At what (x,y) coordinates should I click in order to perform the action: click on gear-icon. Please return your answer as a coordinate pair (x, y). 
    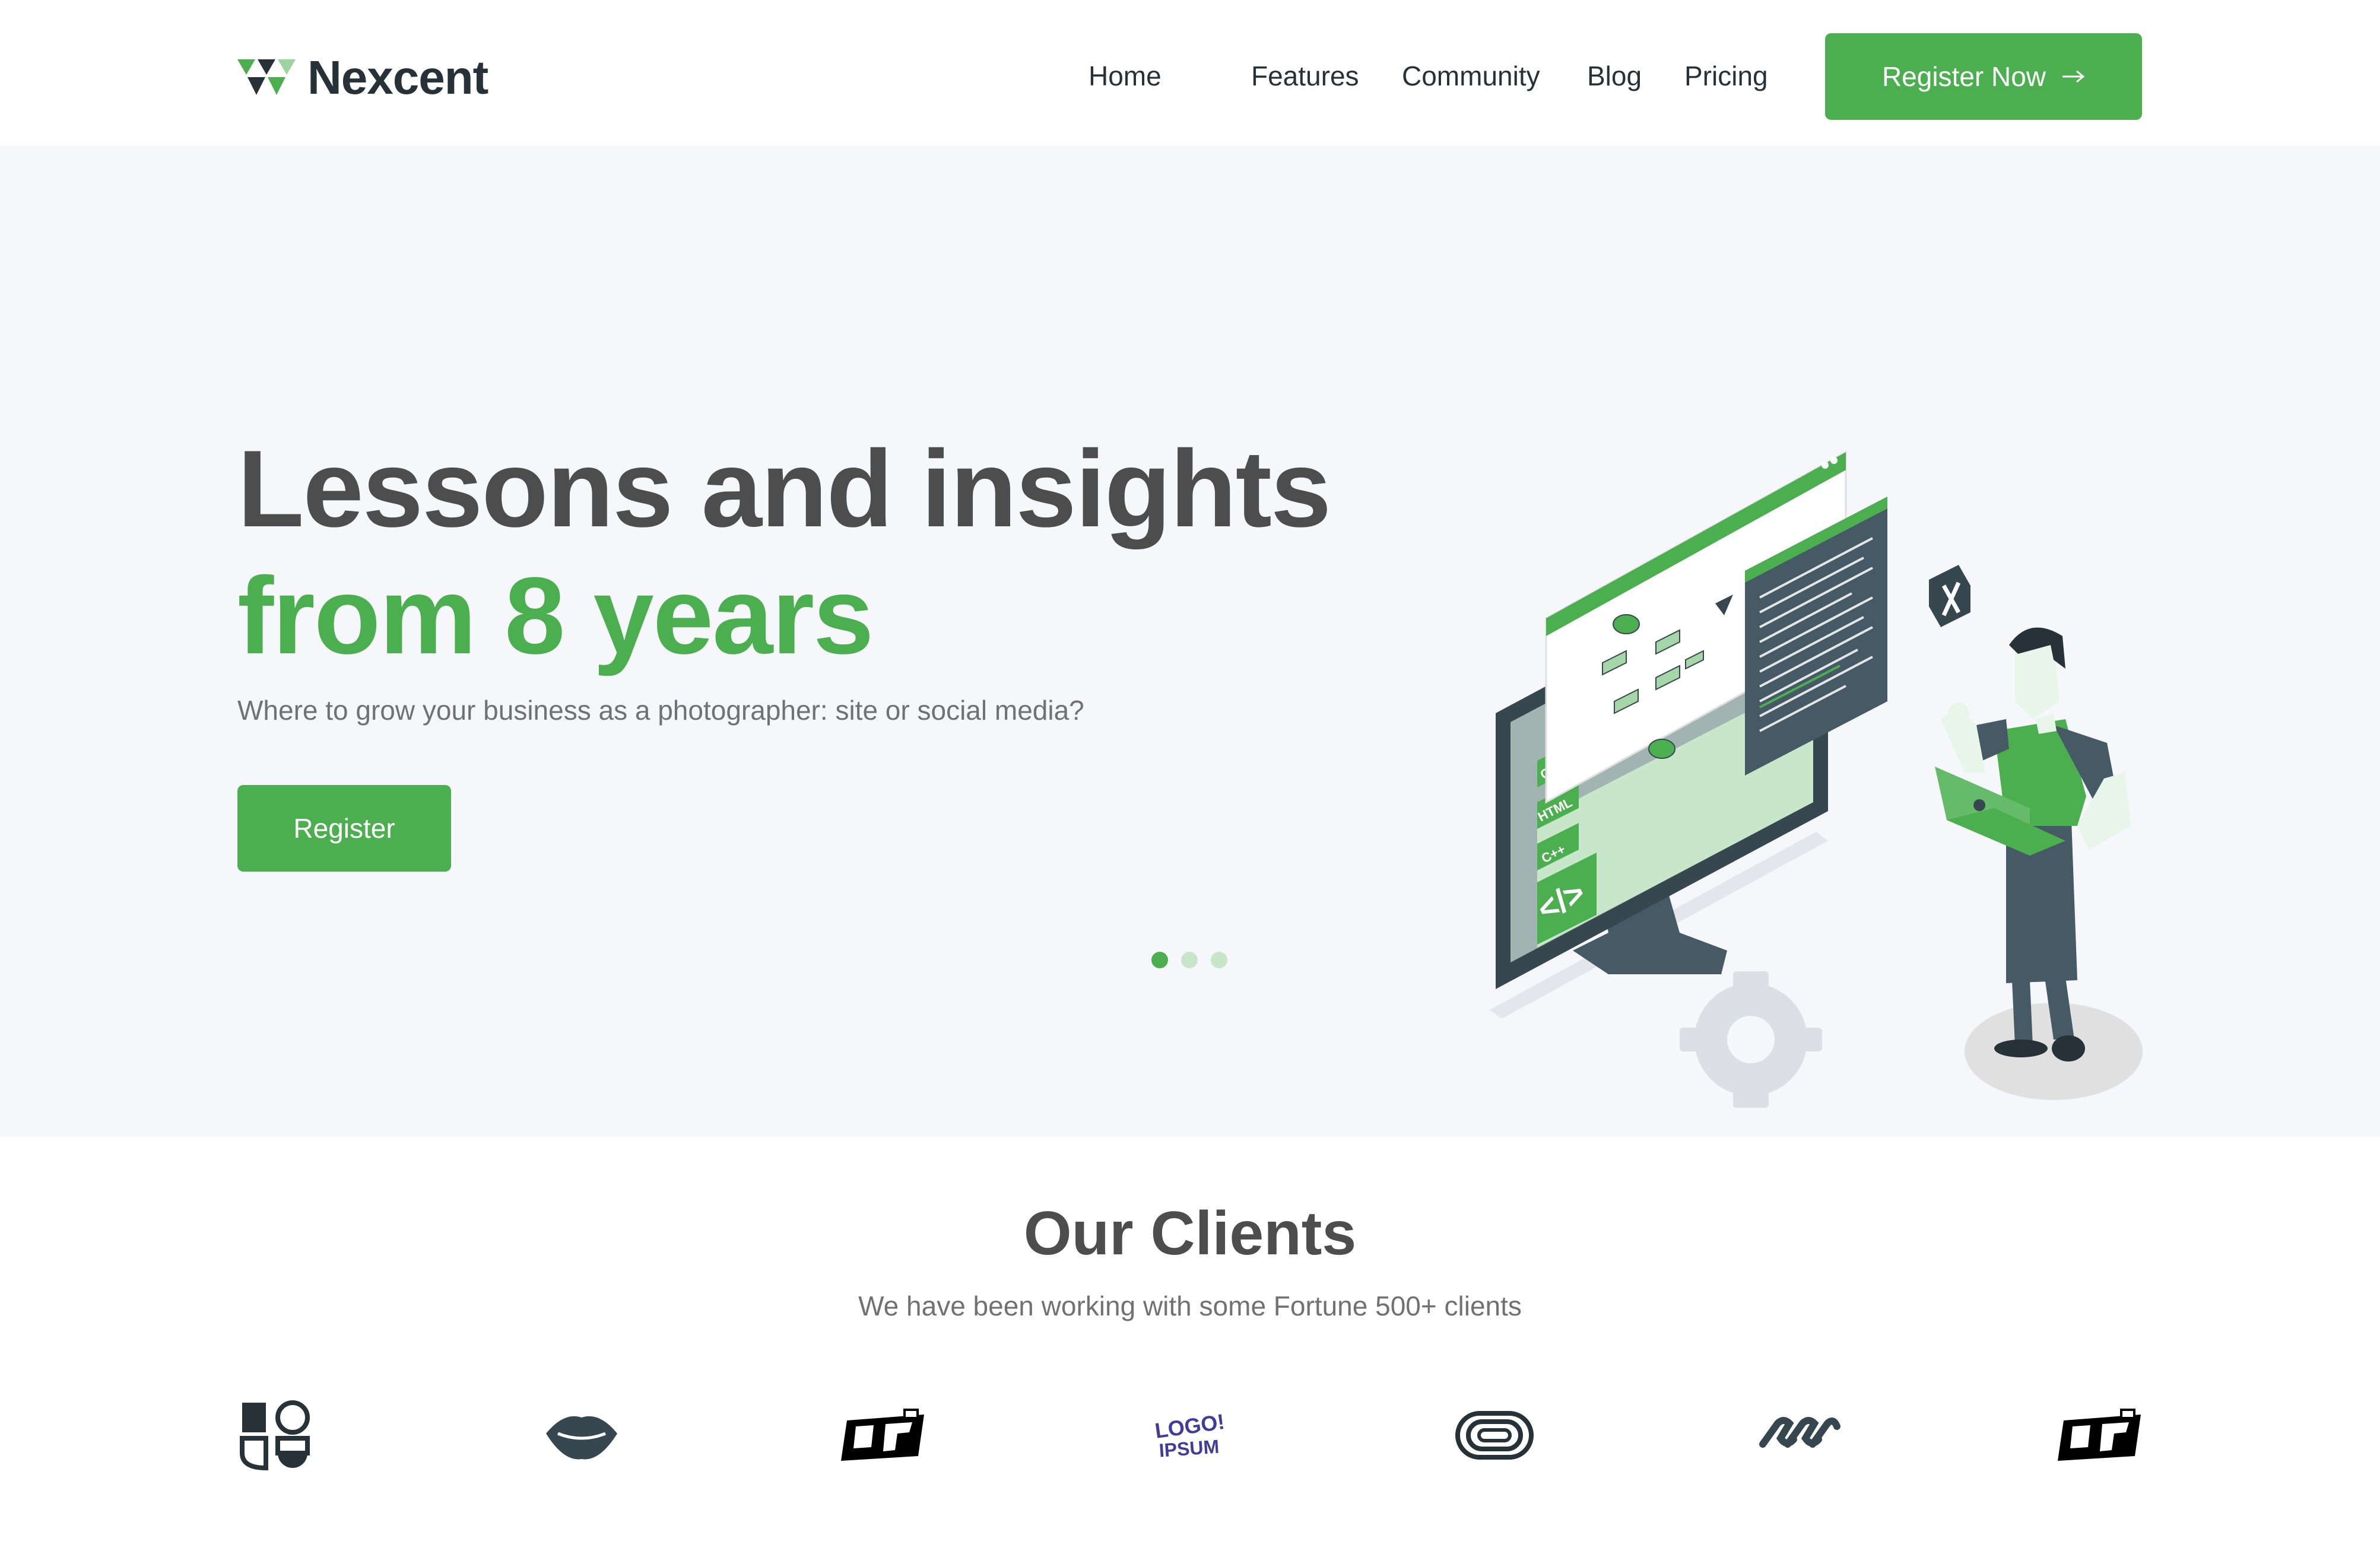
    Looking at the image, I should click on (1751, 1039).